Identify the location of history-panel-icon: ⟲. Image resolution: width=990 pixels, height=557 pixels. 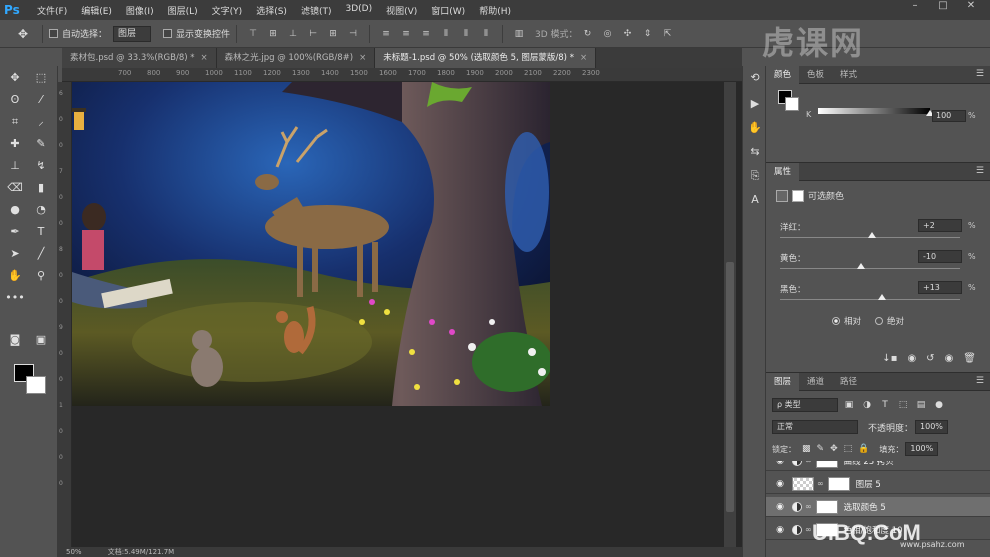
(755, 78).